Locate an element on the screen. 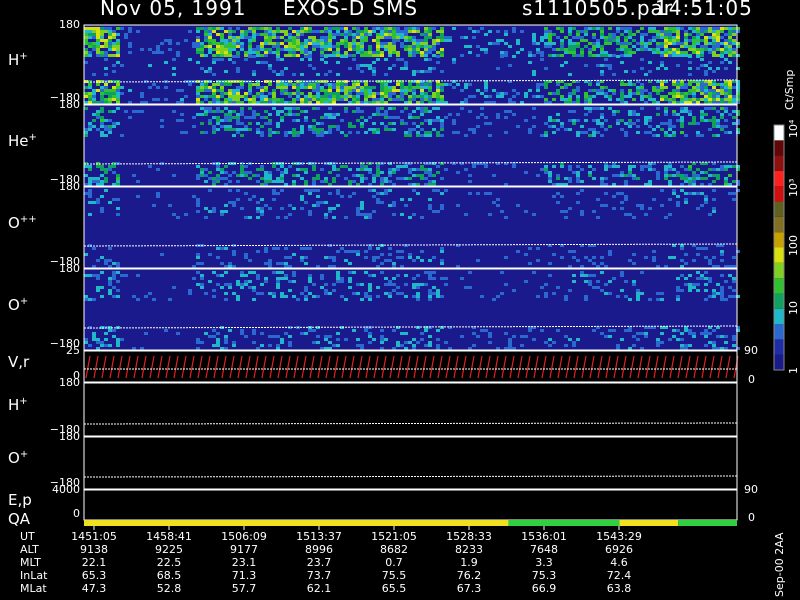 This screenshot has width=800, height=600. table-cell: 9225 is located at coordinates (169, 549).